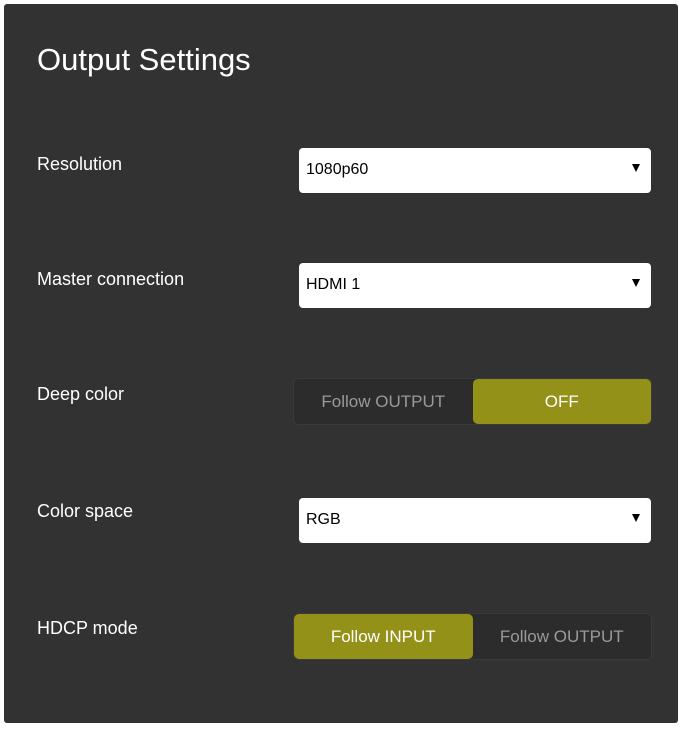 This screenshot has width=683, height=734. What do you see at coordinates (383, 401) in the screenshot?
I see `deep-color-follow-output-option: Follow OUTPUT` at bounding box center [383, 401].